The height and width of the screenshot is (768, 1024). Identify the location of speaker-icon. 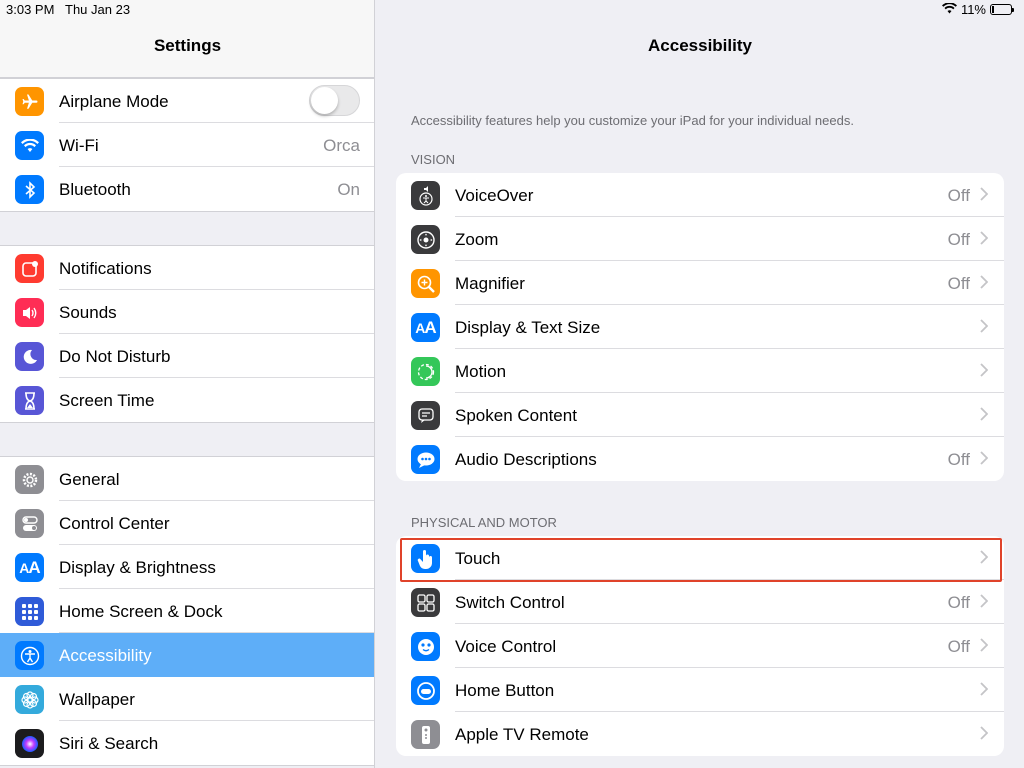
(29, 312).